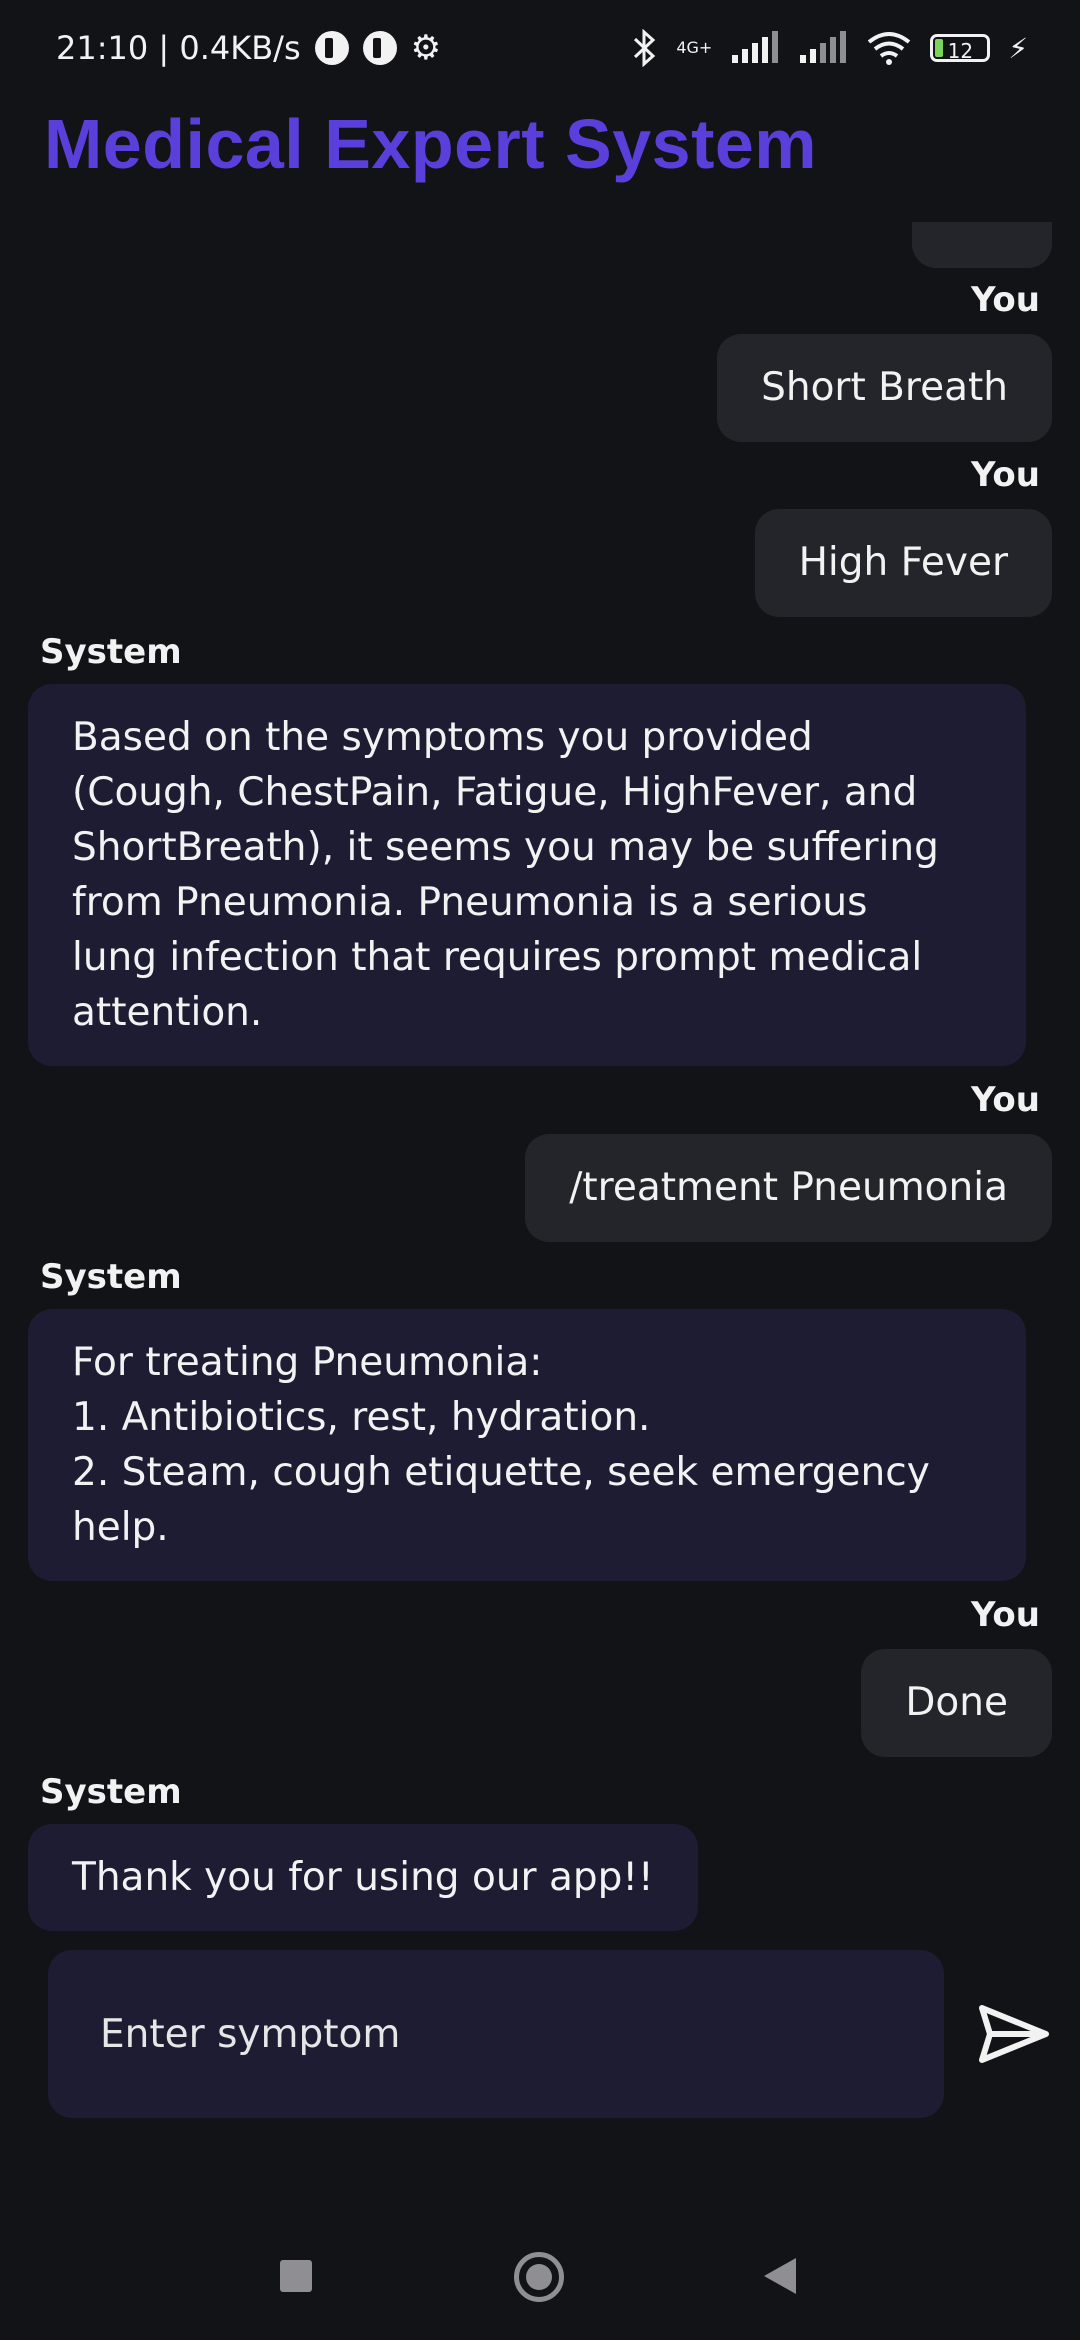  What do you see at coordinates (296, 2276) in the screenshot?
I see `recents-button` at bounding box center [296, 2276].